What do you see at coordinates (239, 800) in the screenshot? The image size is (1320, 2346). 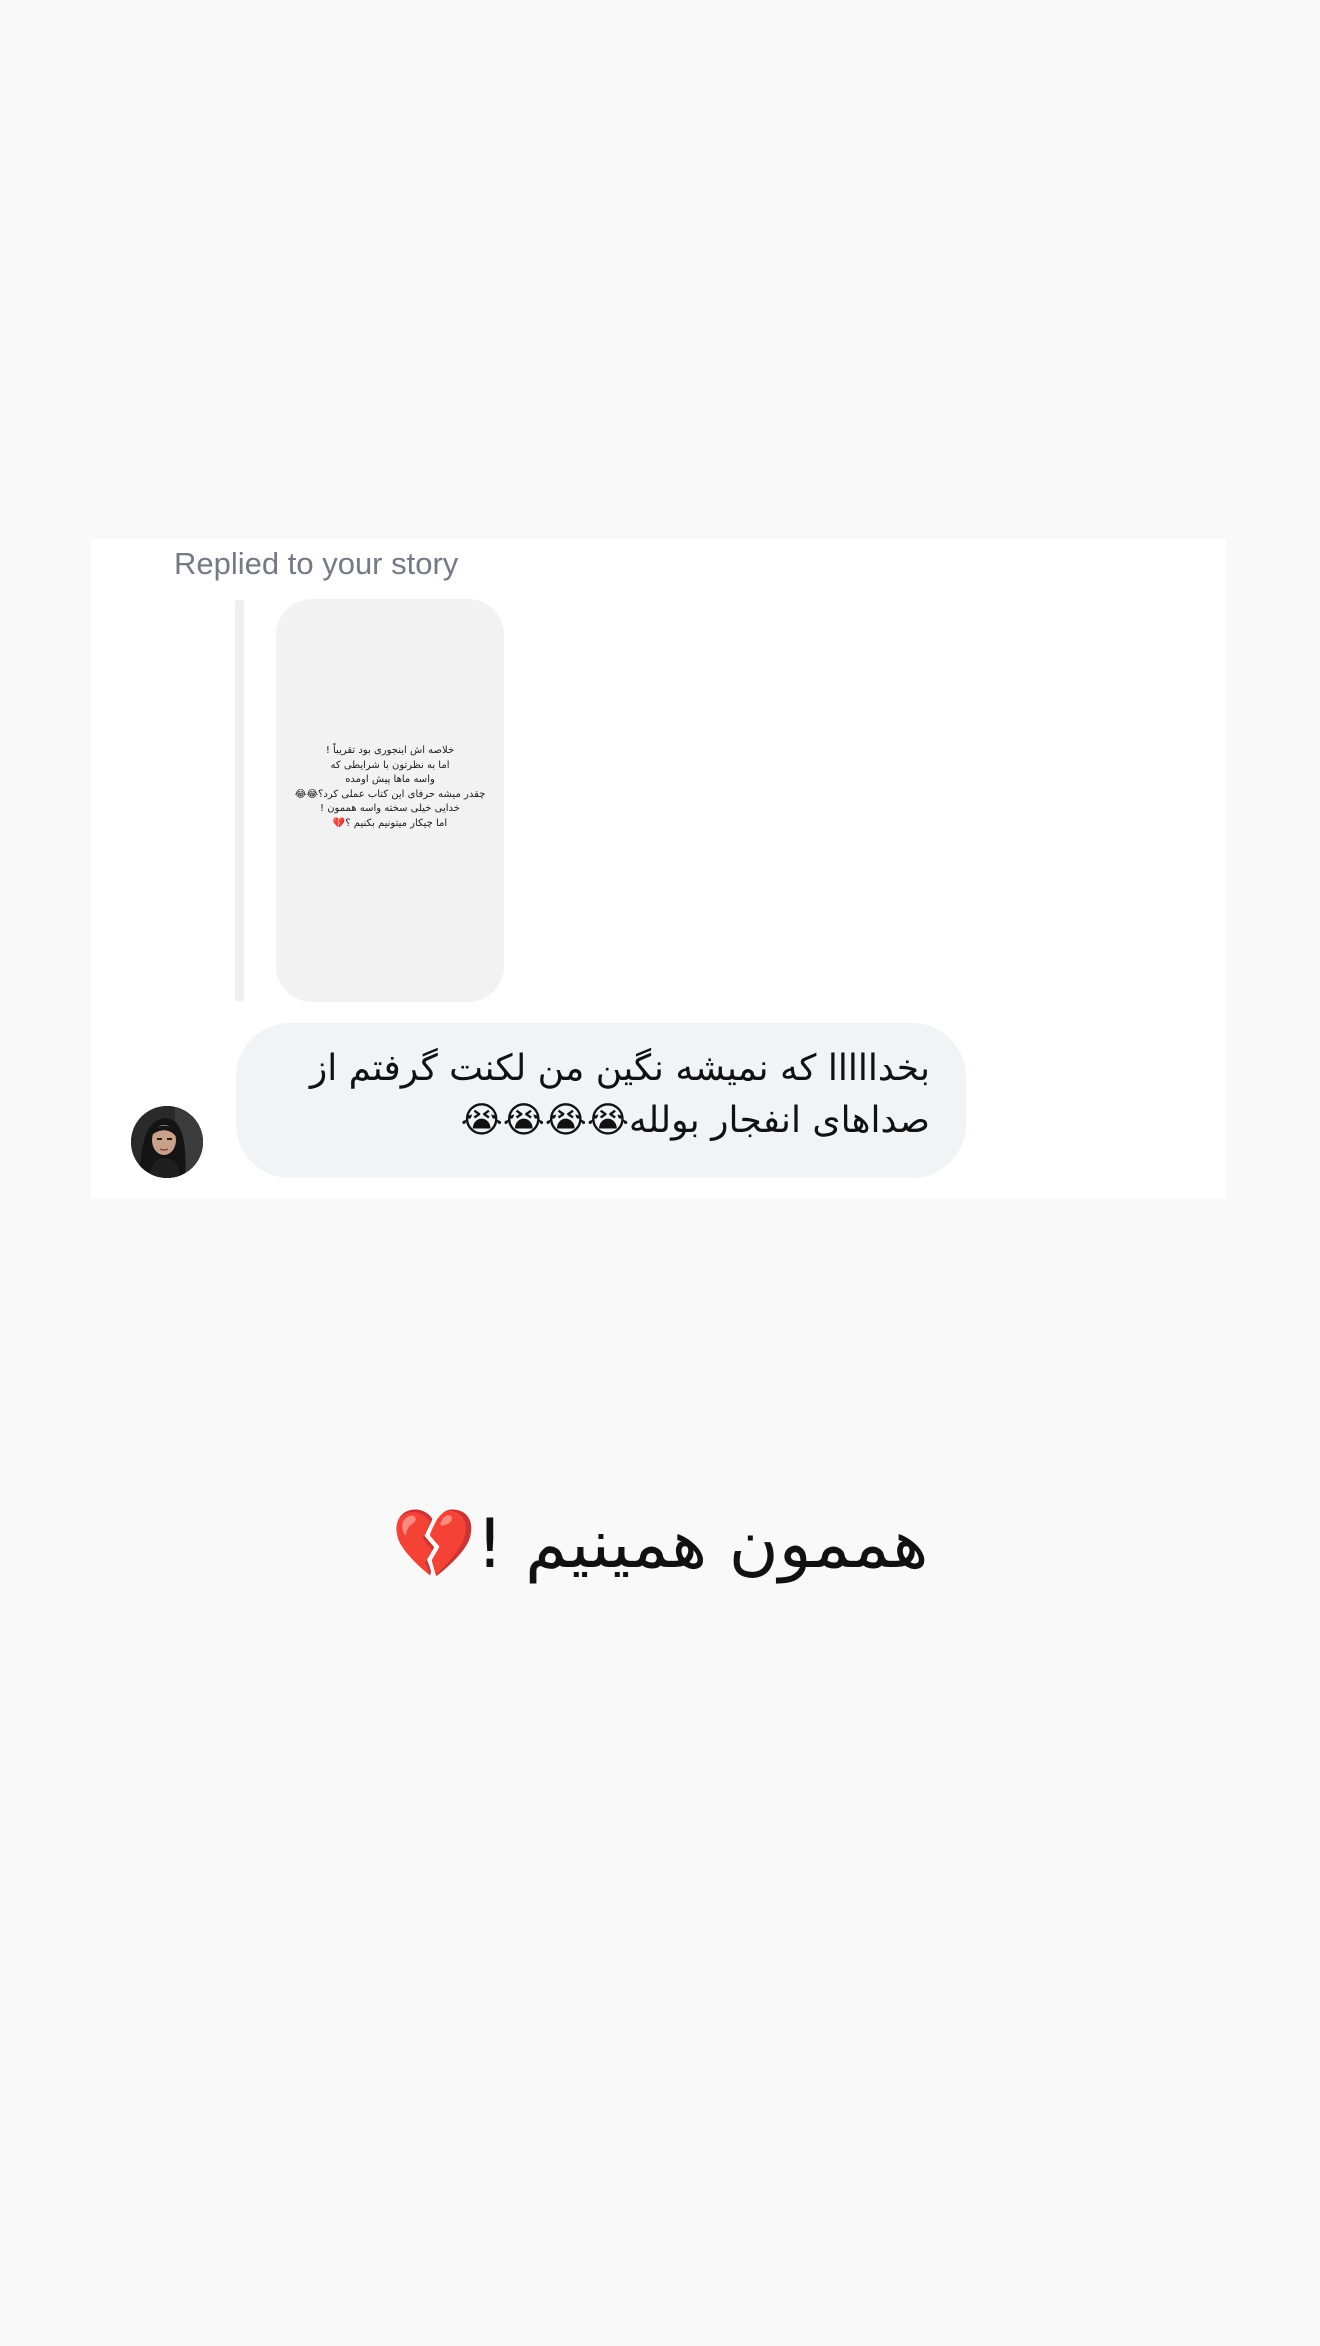 I see `reply-quote-bar` at bounding box center [239, 800].